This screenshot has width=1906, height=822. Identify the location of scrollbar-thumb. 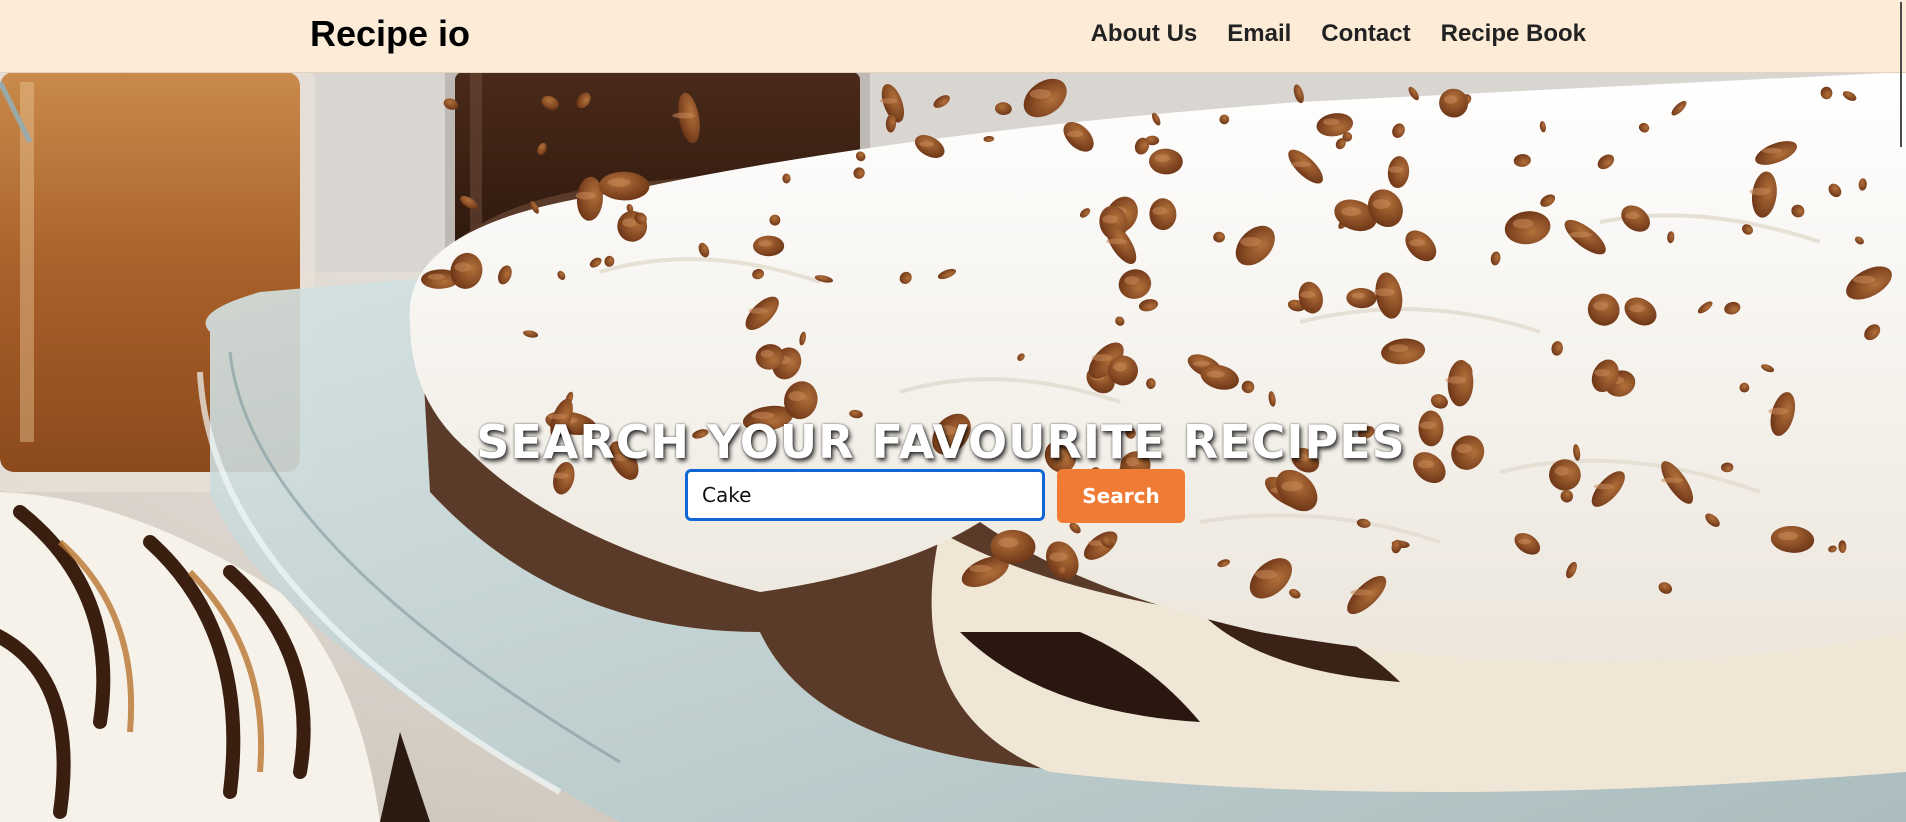
(1901, 74).